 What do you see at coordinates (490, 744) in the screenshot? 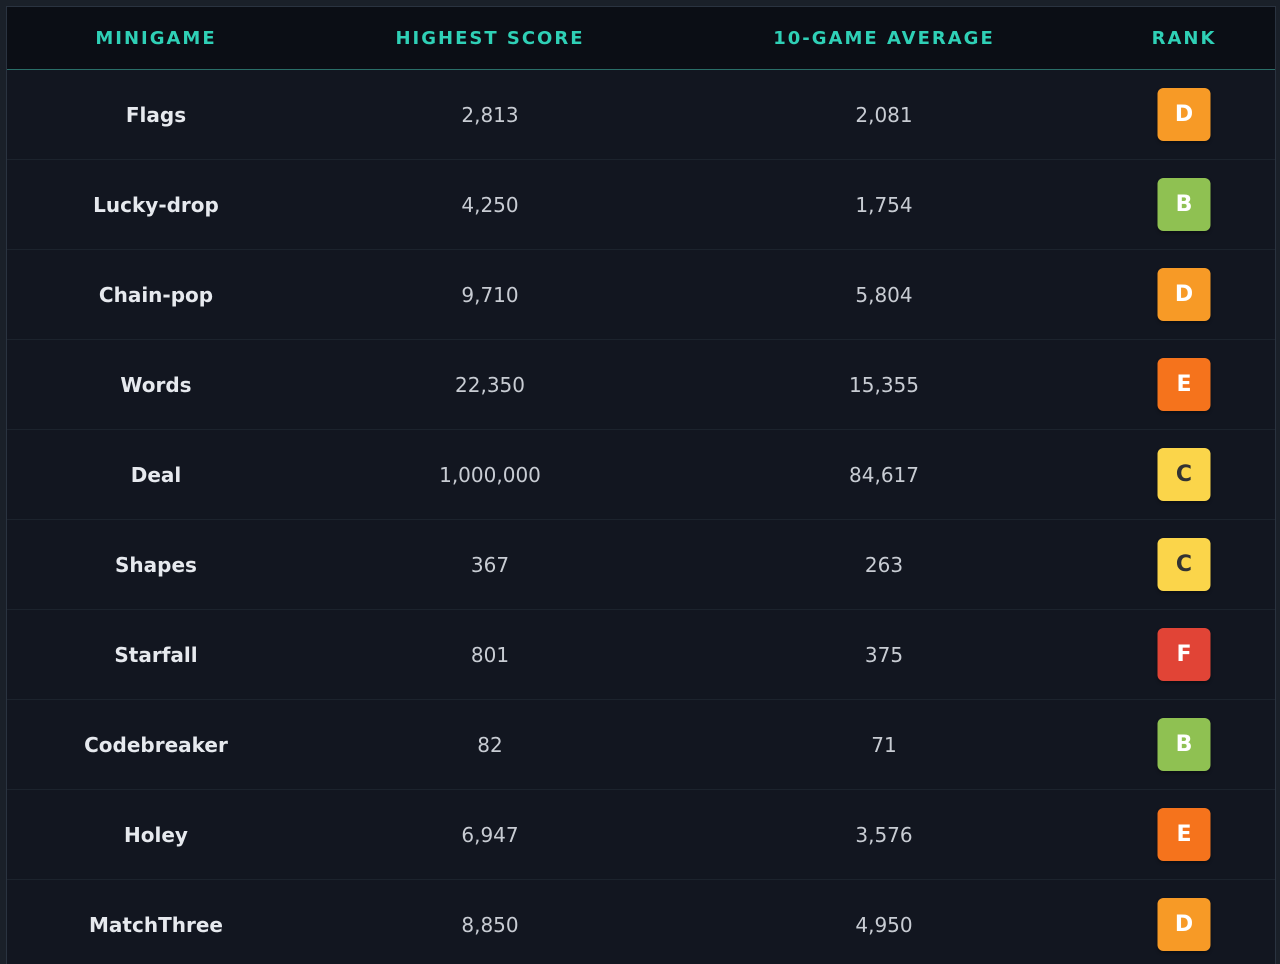
I see `highest-score: 82` at bounding box center [490, 744].